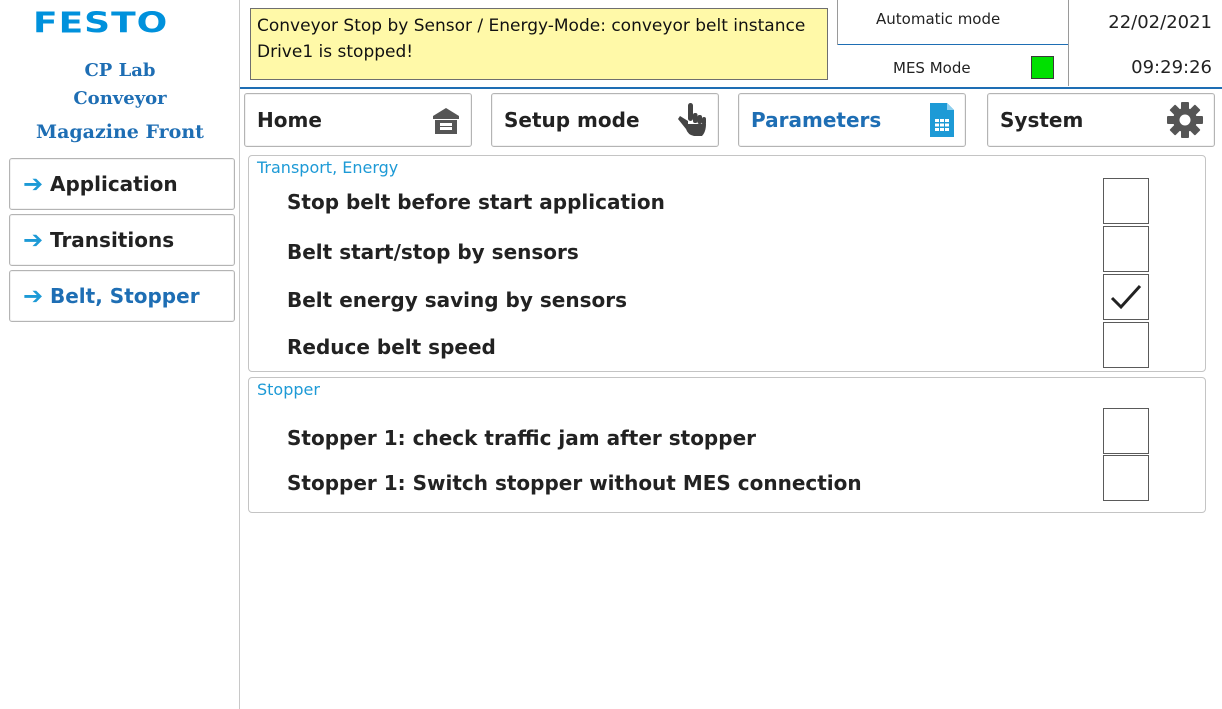 Image resolution: width=1222 pixels, height=709 pixels. What do you see at coordinates (572, 120) in the screenshot?
I see `tab-label: Setup mode` at bounding box center [572, 120].